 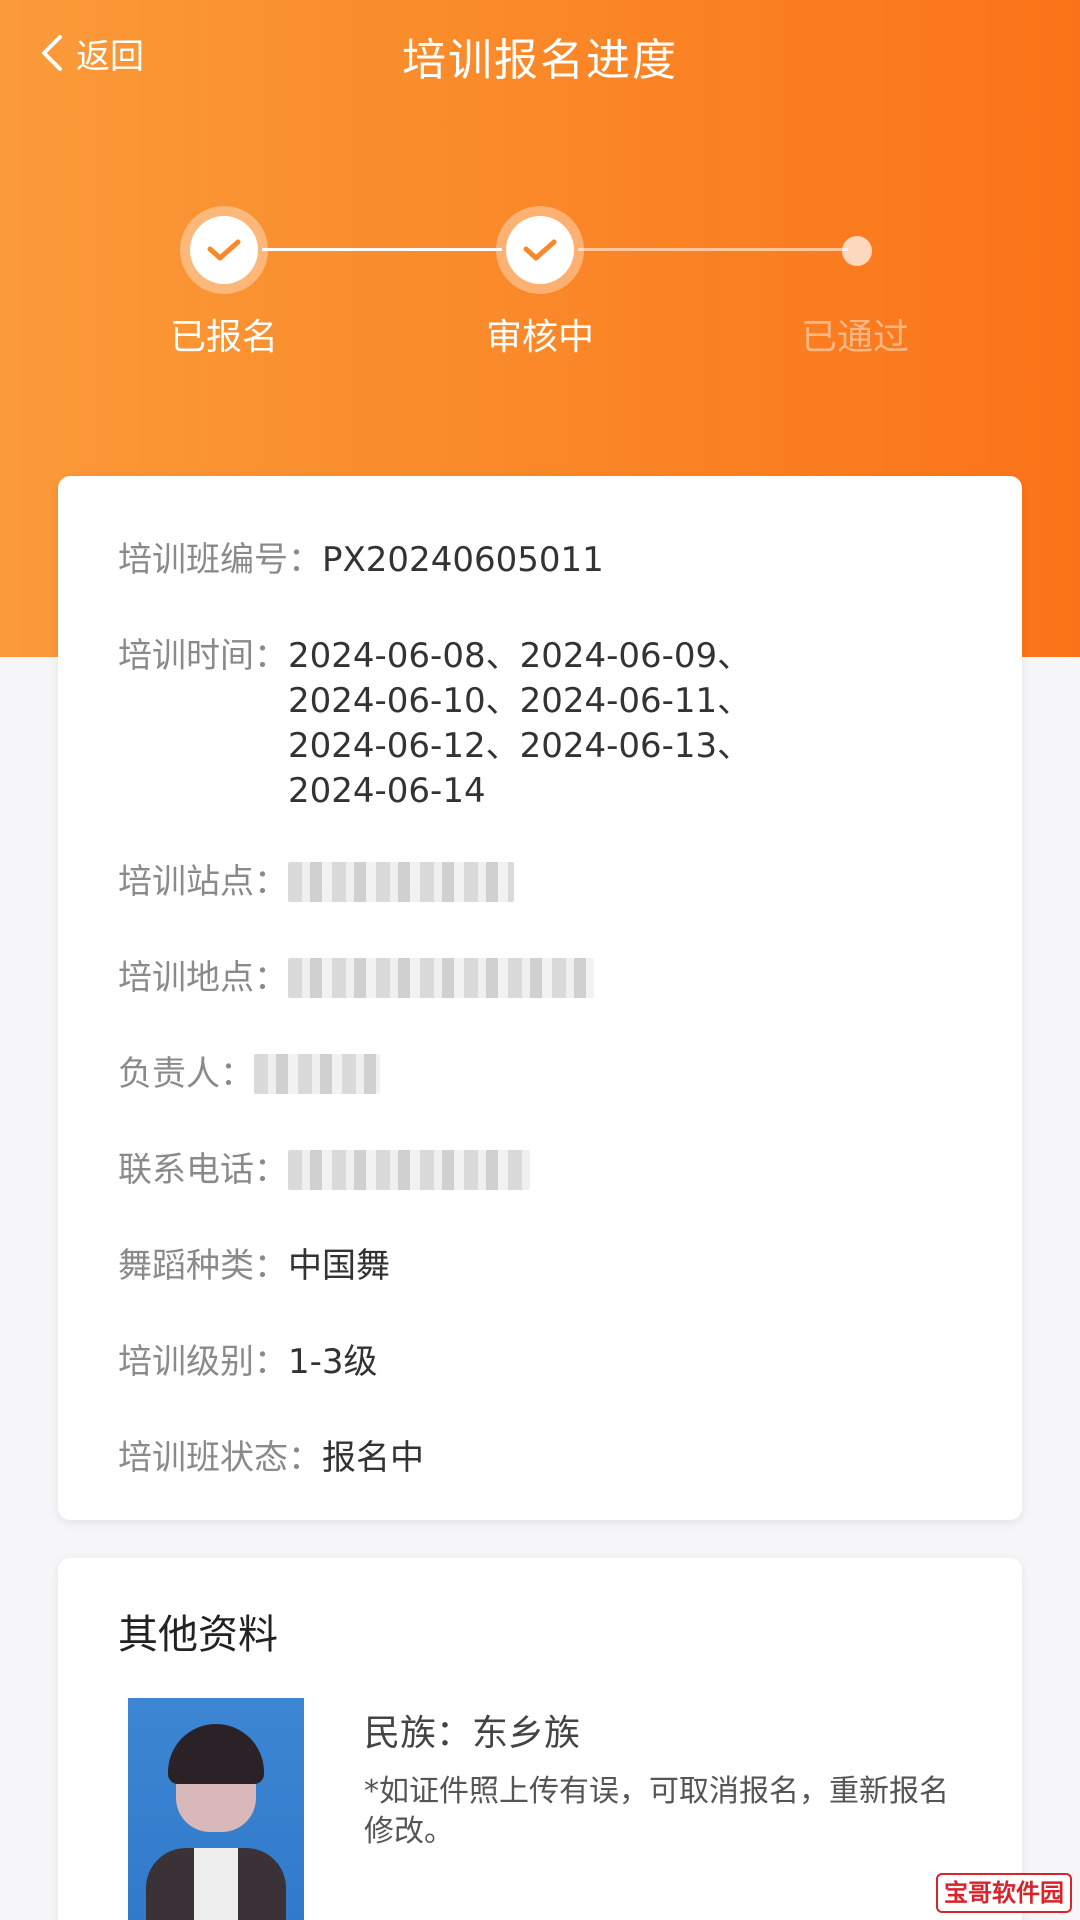 What do you see at coordinates (387, 791) in the screenshot?
I see `time-line: 2024-06-14` at bounding box center [387, 791].